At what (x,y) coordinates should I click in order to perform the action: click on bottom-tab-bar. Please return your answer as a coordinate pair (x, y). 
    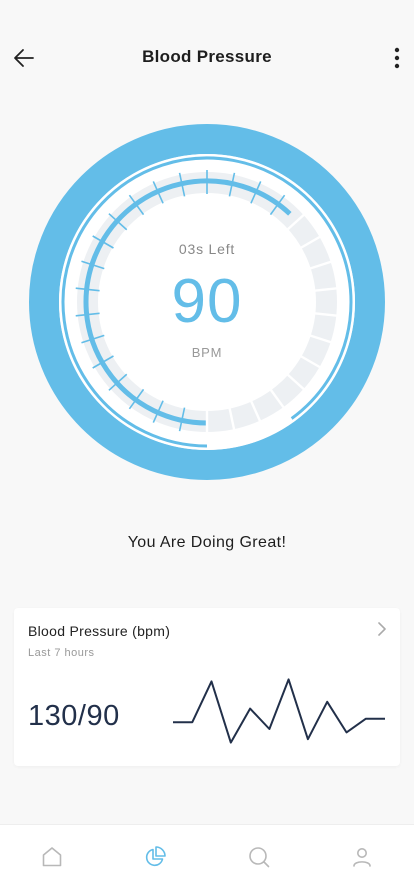
    Looking at the image, I should click on (207, 860).